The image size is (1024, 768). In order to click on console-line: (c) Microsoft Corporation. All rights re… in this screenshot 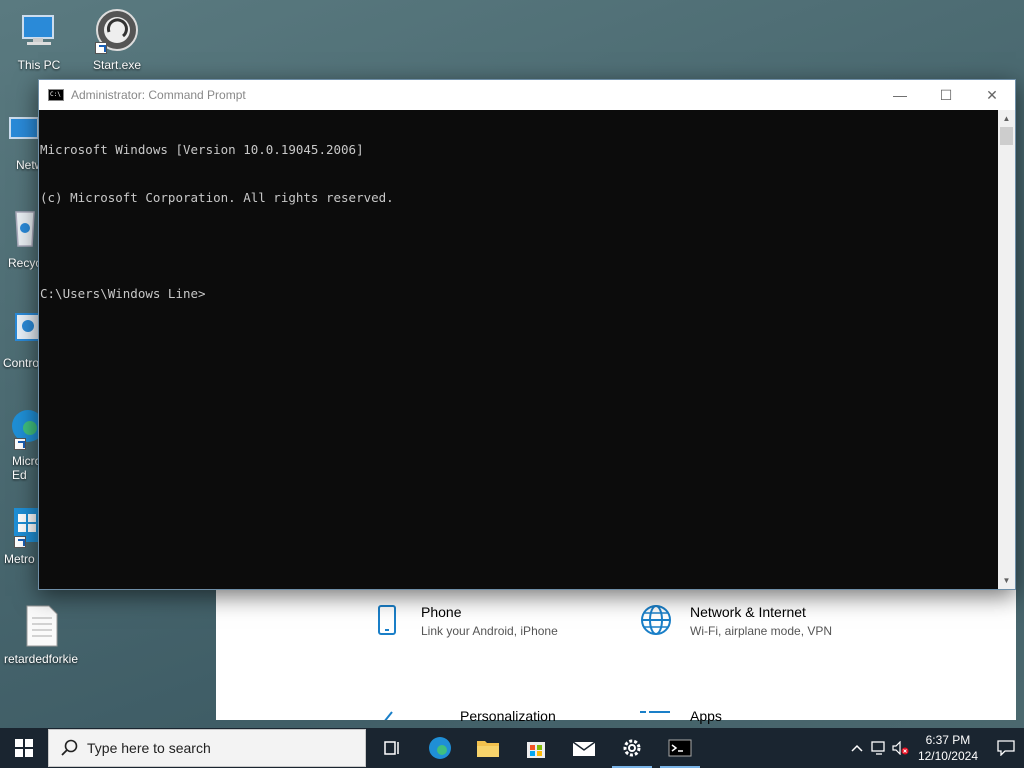, I will do `click(217, 197)`.